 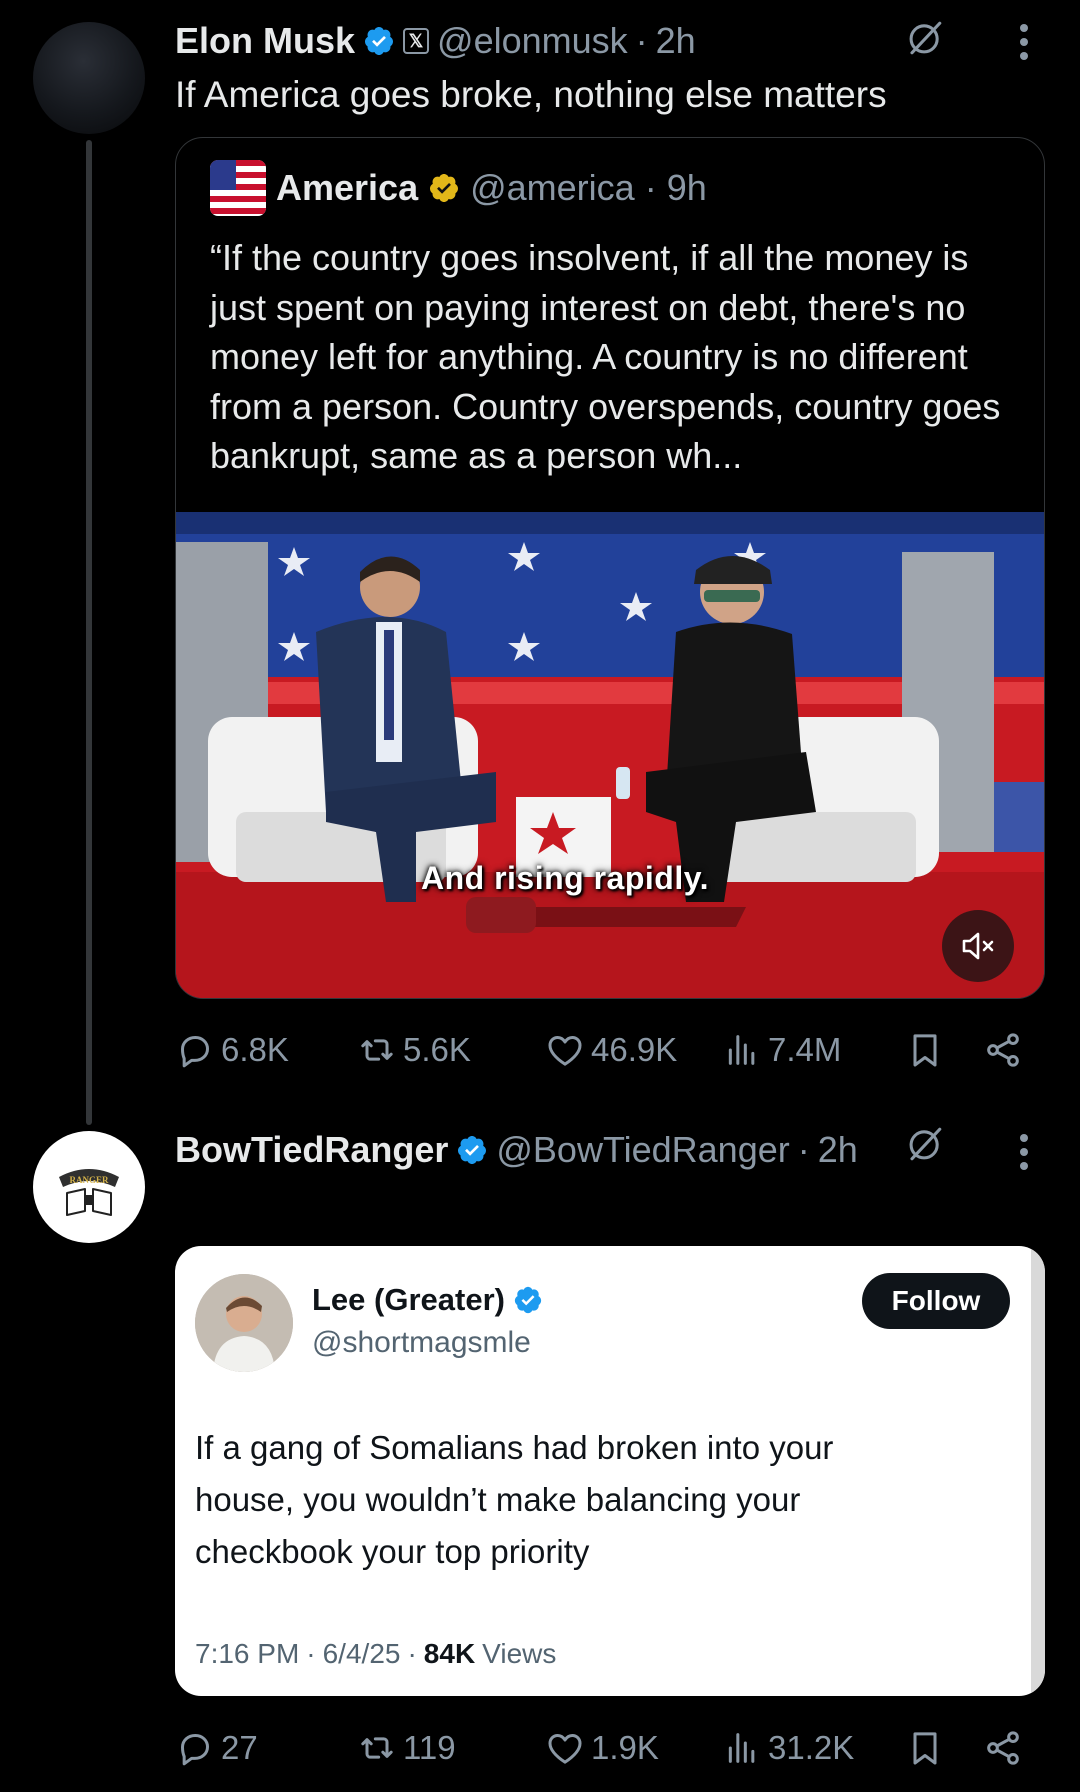 What do you see at coordinates (89, 1187) in the screenshot?
I see `avatar: RANGER` at bounding box center [89, 1187].